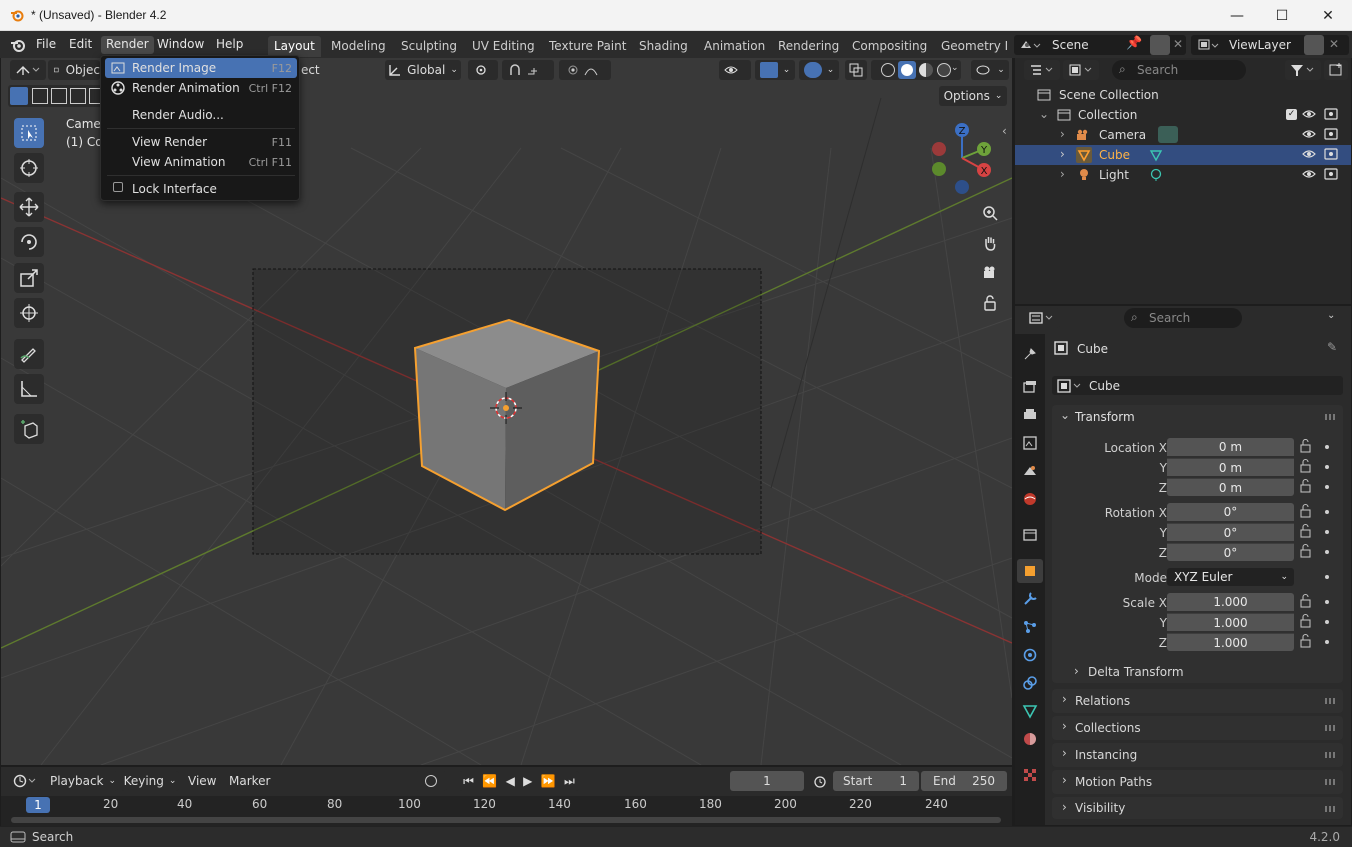  What do you see at coordinates (28, 70) in the screenshot?
I see `editor-type-button` at bounding box center [28, 70].